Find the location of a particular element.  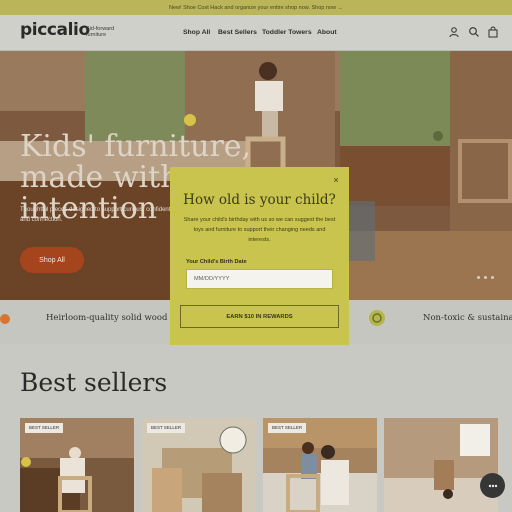

product-image is located at coordinates (441, 465).